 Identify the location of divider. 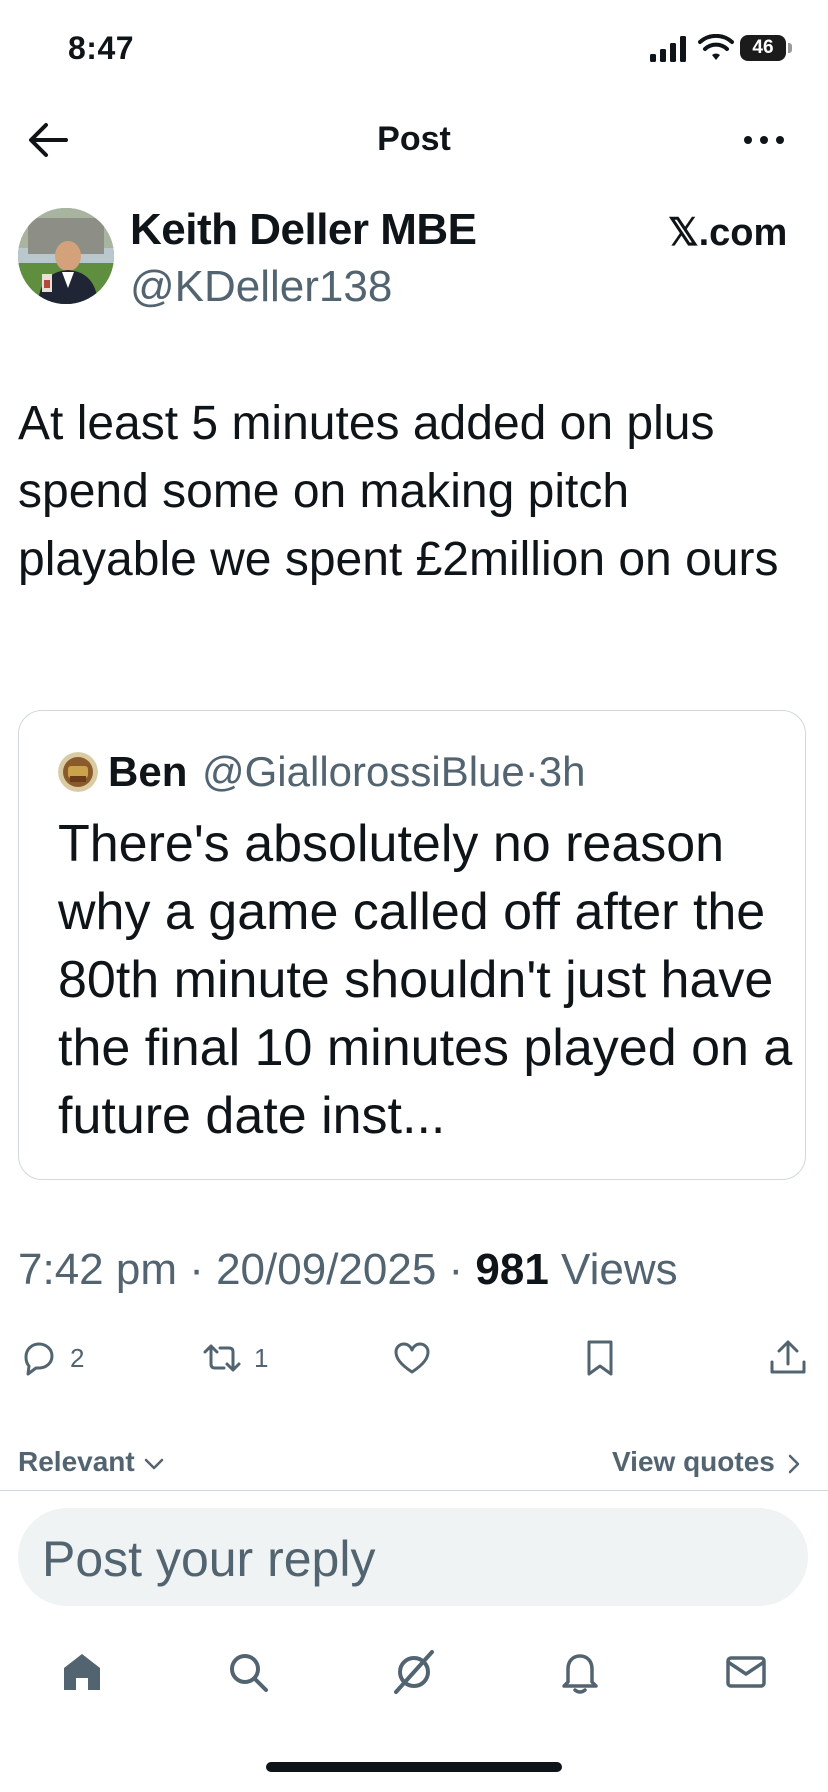
(414, 1490).